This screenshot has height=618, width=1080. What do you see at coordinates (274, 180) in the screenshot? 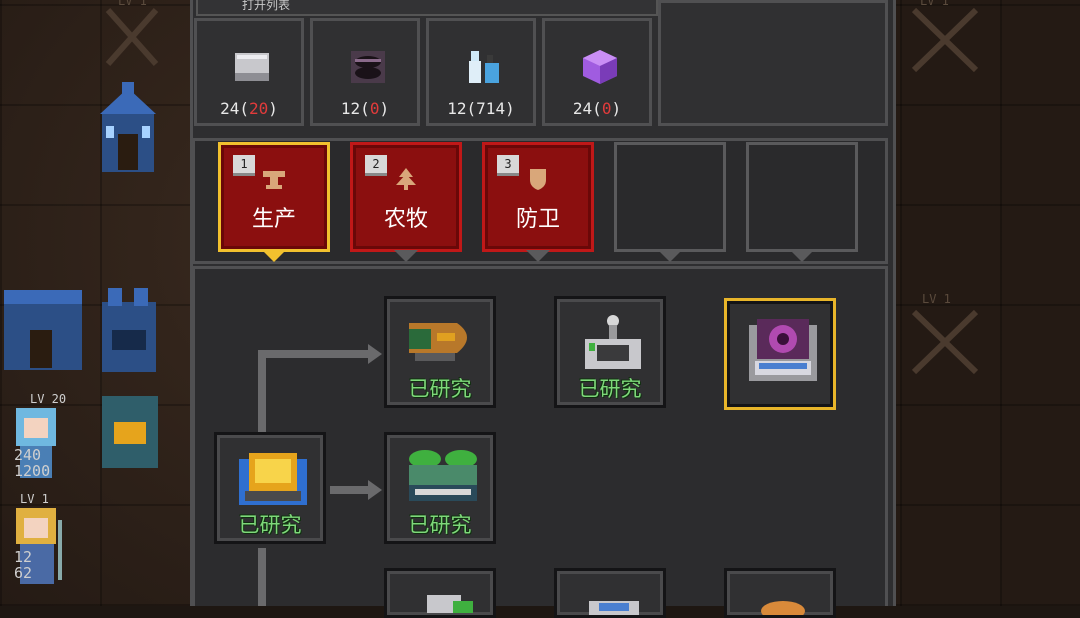
I see `anvil-icon` at bounding box center [274, 180].